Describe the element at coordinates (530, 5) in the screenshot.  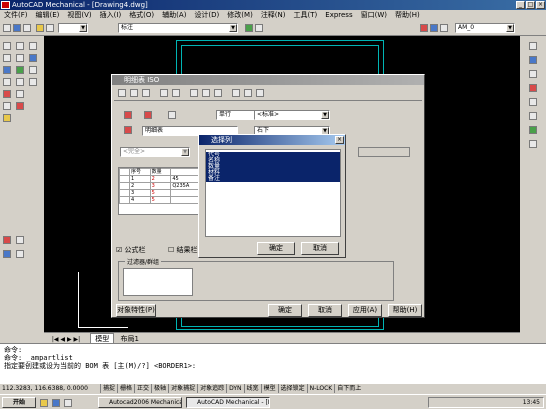
I see `maximize-button: □` at that location.